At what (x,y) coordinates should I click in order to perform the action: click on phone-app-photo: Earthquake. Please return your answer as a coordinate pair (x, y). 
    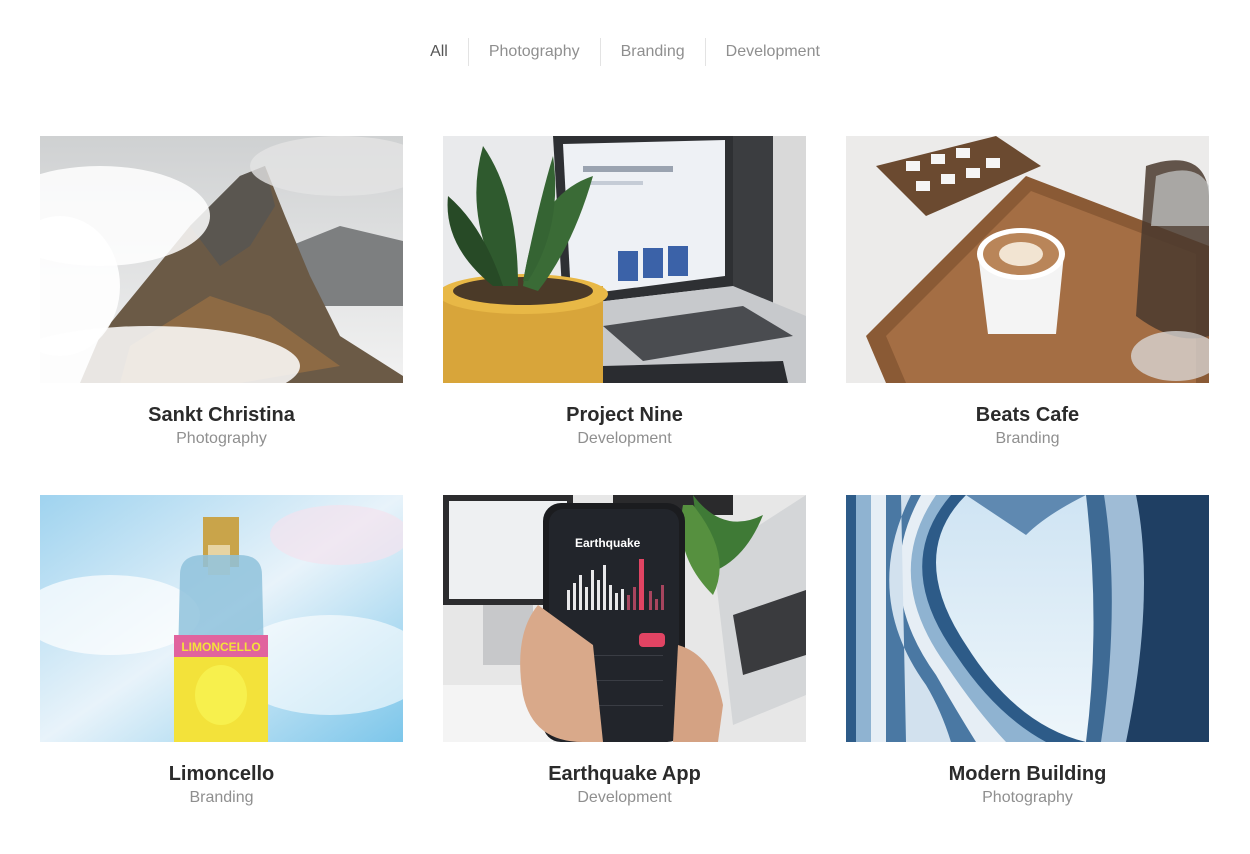
    Looking at the image, I should click on (624, 618).